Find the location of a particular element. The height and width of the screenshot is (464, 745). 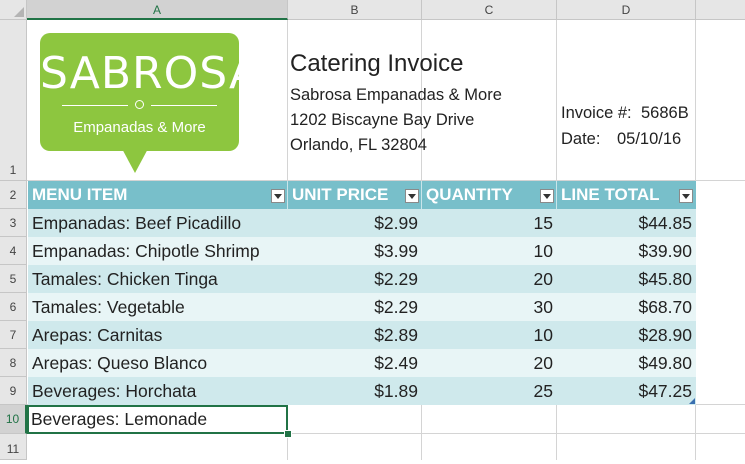

column-header-a: A is located at coordinates (157, 10).